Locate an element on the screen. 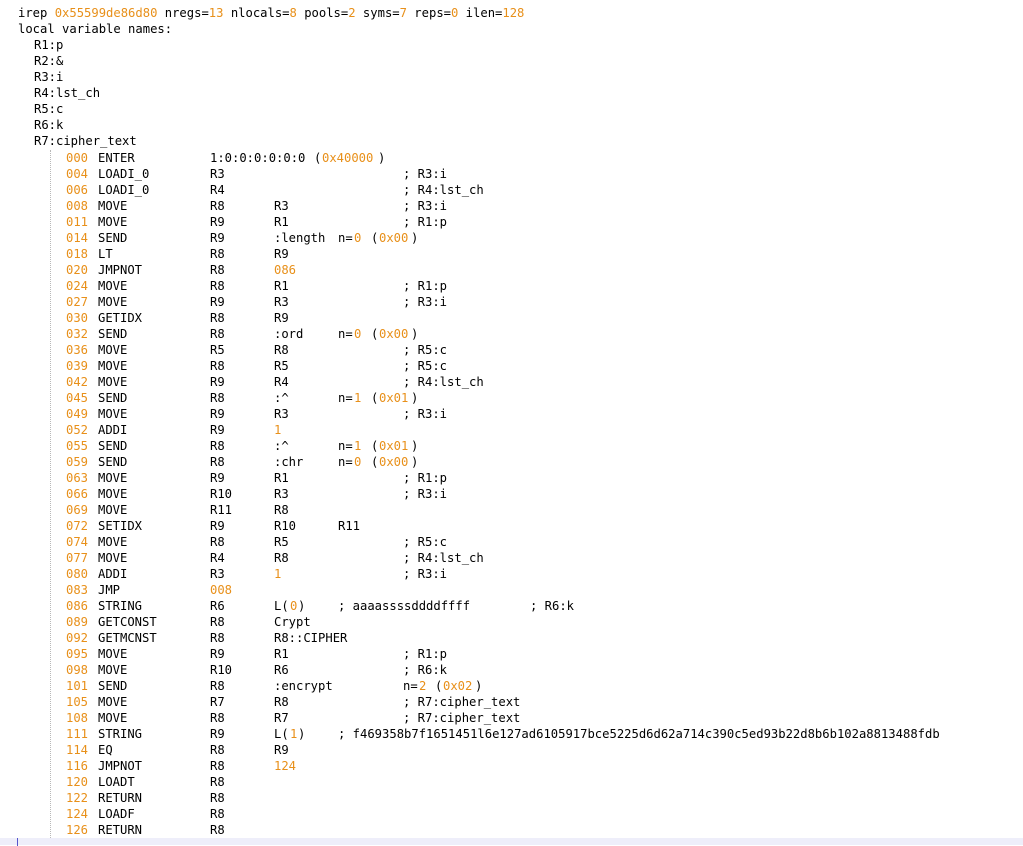  instruction-address: 059 is located at coordinates (77, 462).